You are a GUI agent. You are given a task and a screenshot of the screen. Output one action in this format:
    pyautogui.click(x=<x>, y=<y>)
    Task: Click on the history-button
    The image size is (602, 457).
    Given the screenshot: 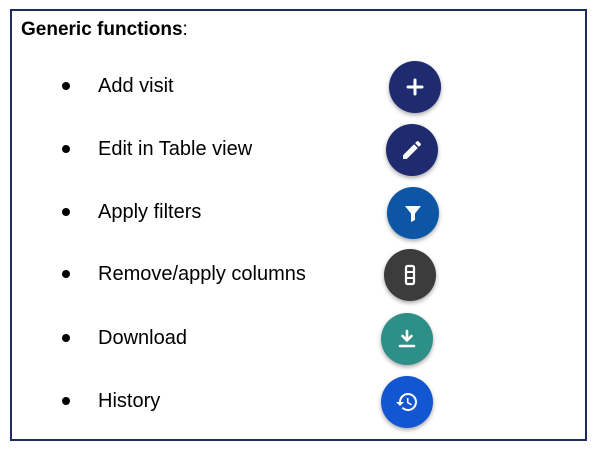 What is the action you would take?
    pyautogui.click(x=407, y=402)
    